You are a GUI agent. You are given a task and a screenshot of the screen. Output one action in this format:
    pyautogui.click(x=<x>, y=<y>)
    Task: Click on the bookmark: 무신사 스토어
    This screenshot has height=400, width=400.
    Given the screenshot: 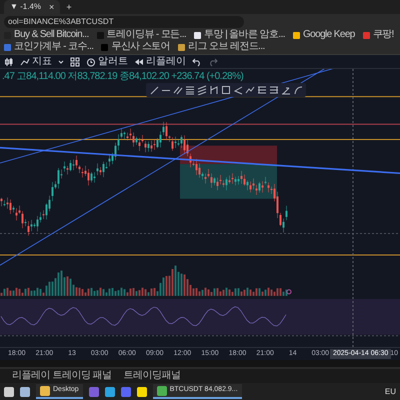 What is the action you would take?
    pyautogui.click(x=135, y=47)
    